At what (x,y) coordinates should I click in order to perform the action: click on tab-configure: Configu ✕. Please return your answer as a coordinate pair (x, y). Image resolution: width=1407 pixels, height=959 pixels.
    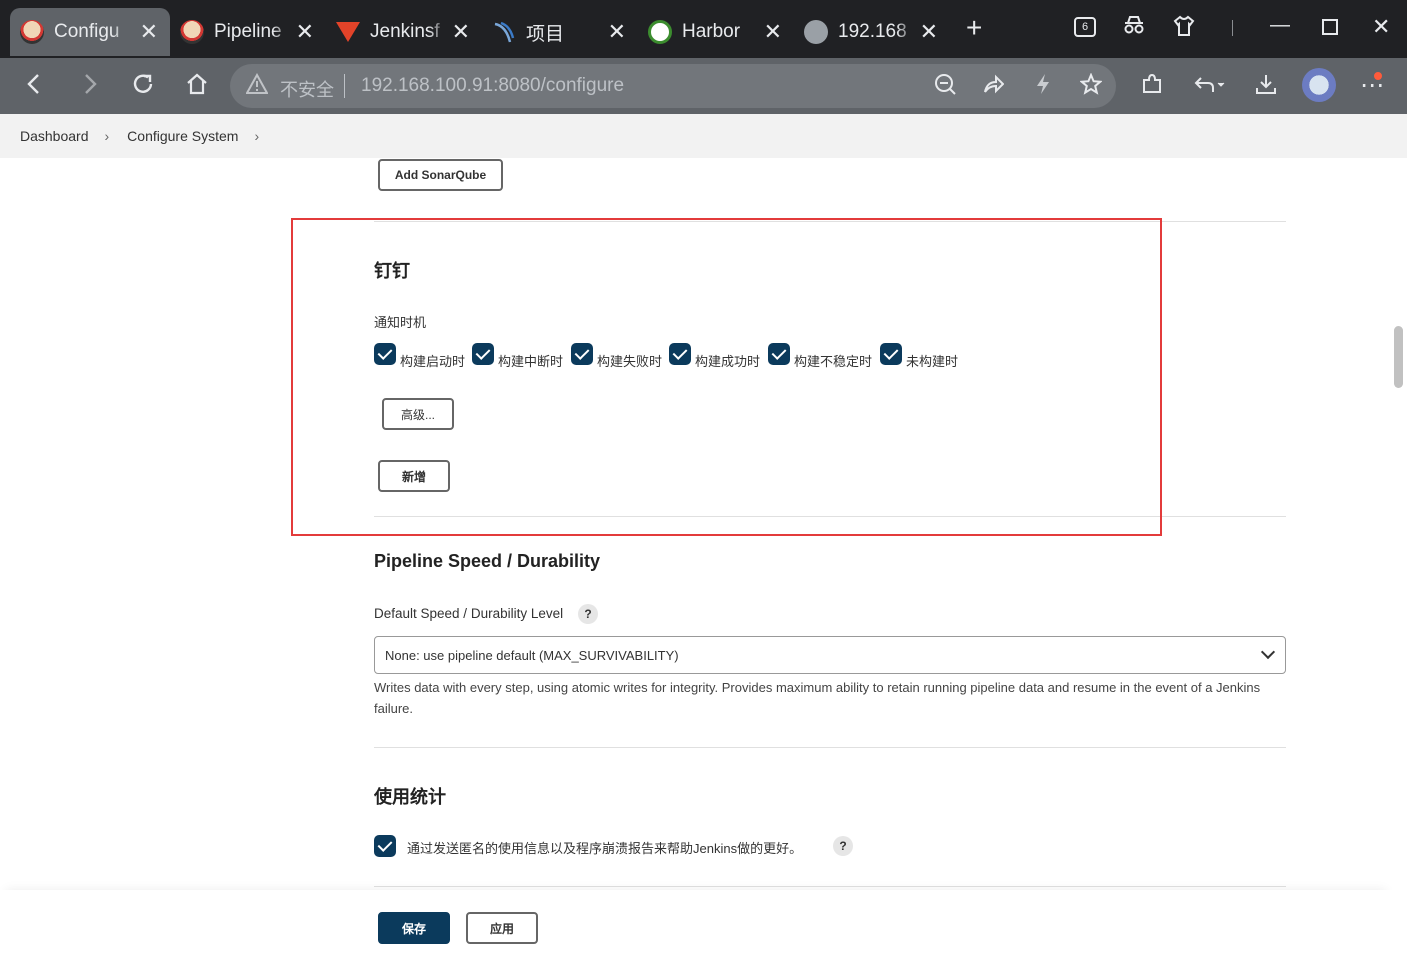
    Looking at the image, I should click on (90, 32).